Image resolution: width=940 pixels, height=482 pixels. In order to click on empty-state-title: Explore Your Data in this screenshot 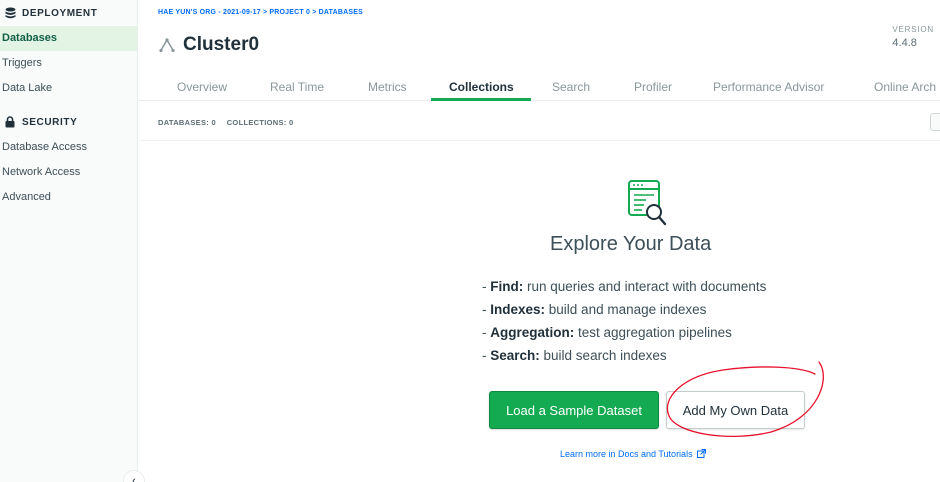, I will do `click(631, 244)`.